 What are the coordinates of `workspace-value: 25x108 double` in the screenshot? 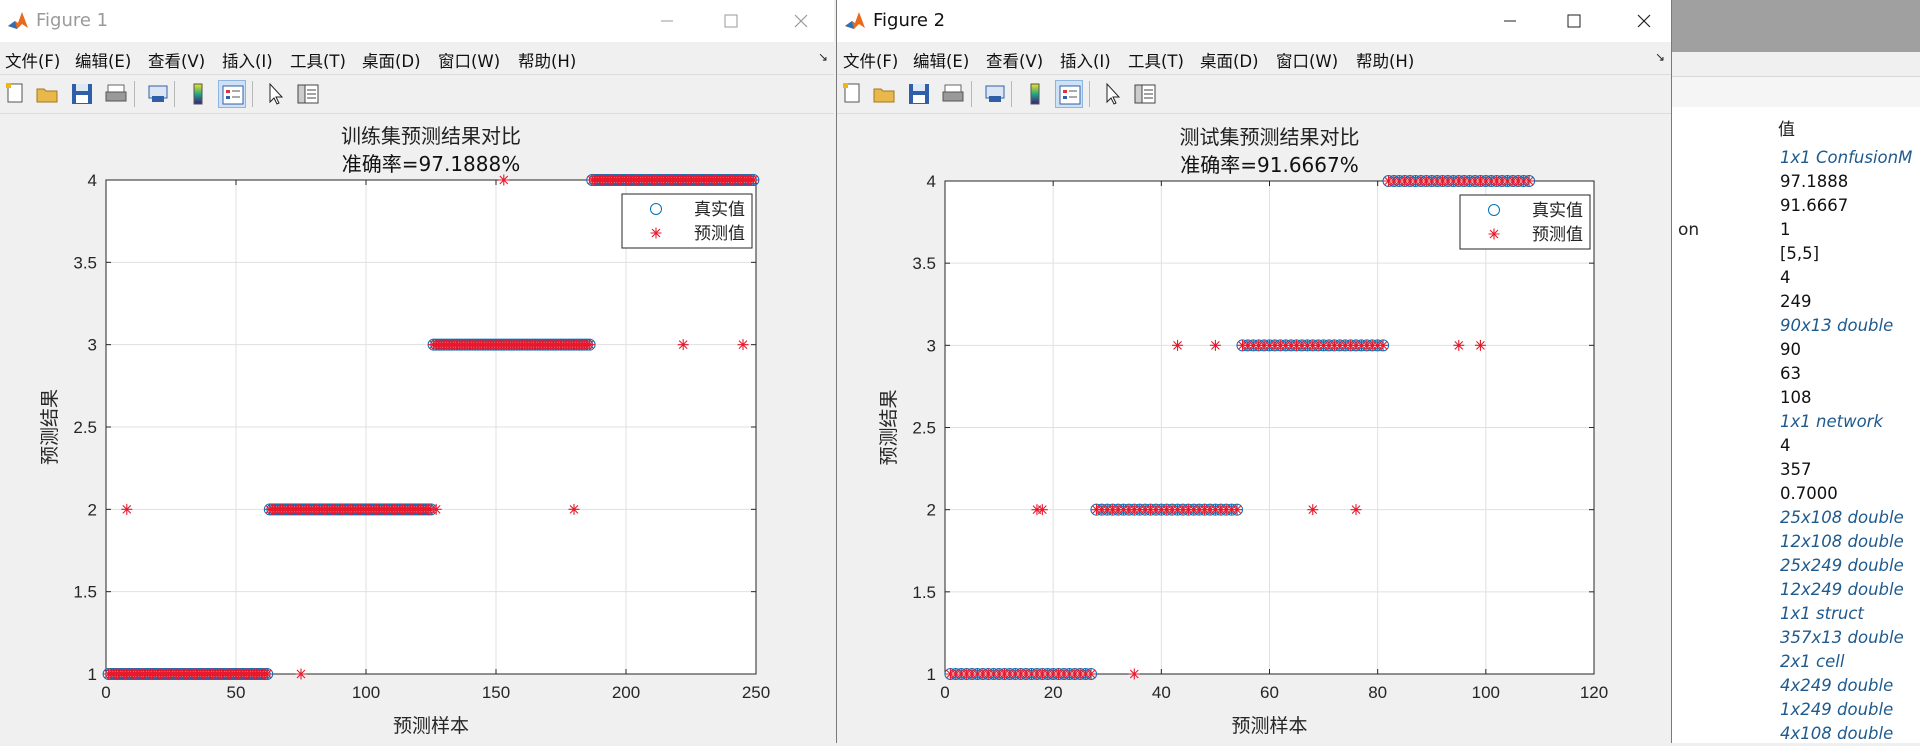 It's located at (1846, 518).